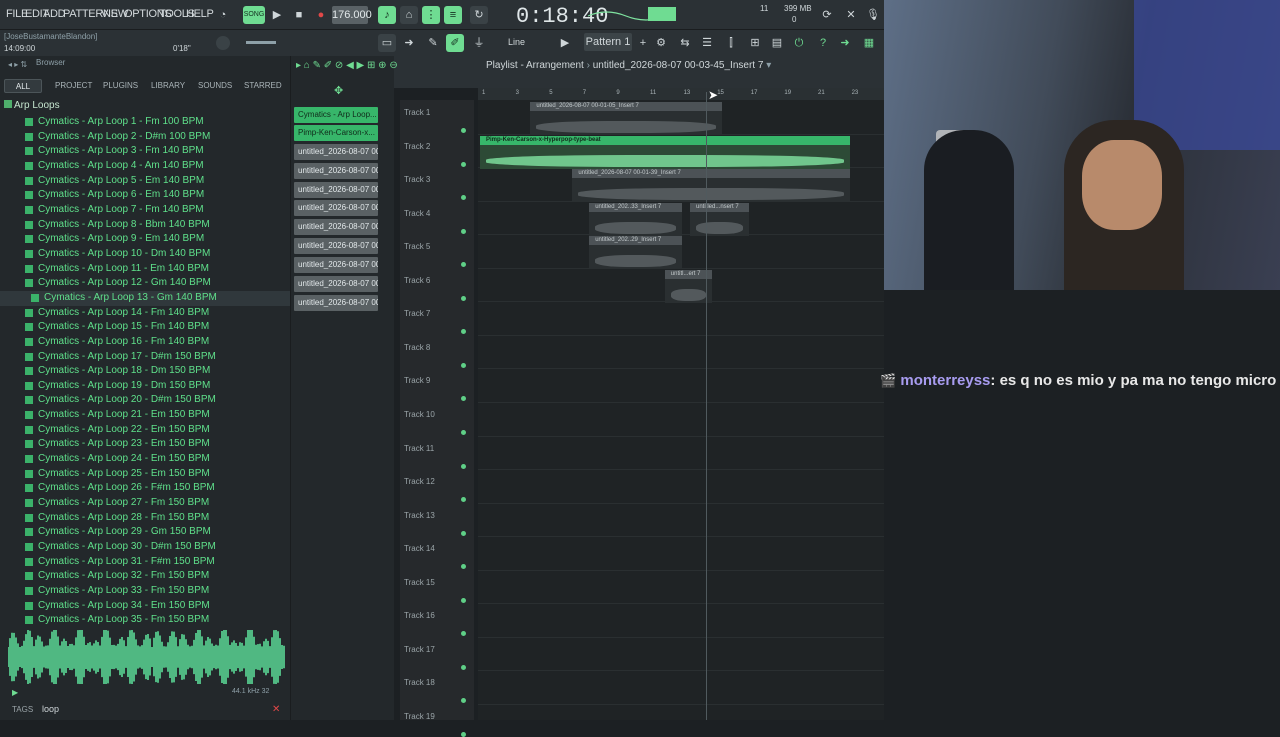 Image resolution: width=1280 pixels, height=737 pixels. What do you see at coordinates (845, 43) in the screenshot?
I see `arrow-icon: ➜` at bounding box center [845, 43].